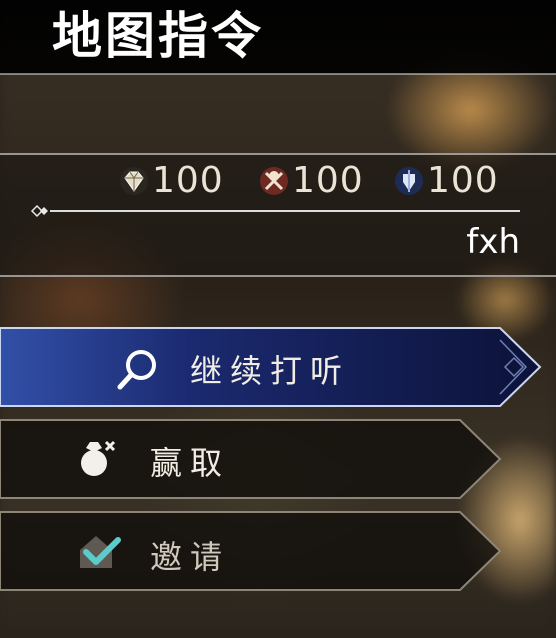 This screenshot has width=556, height=638. I want to click on resource-swords: 100, so click(311, 180).